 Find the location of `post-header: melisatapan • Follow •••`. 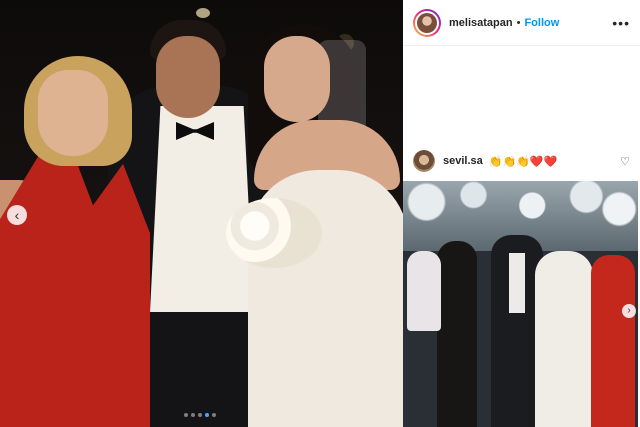

post-header: melisatapan • Follow ••• is located at coordinates (521, 23).